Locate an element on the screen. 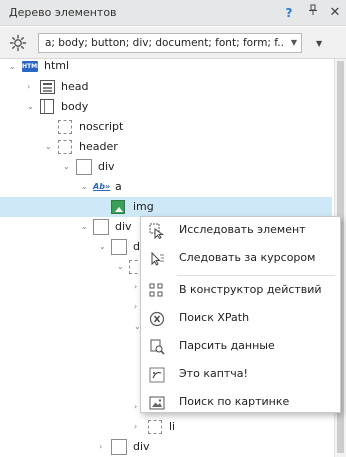  menu-separator is located at coordinates (256, 275).